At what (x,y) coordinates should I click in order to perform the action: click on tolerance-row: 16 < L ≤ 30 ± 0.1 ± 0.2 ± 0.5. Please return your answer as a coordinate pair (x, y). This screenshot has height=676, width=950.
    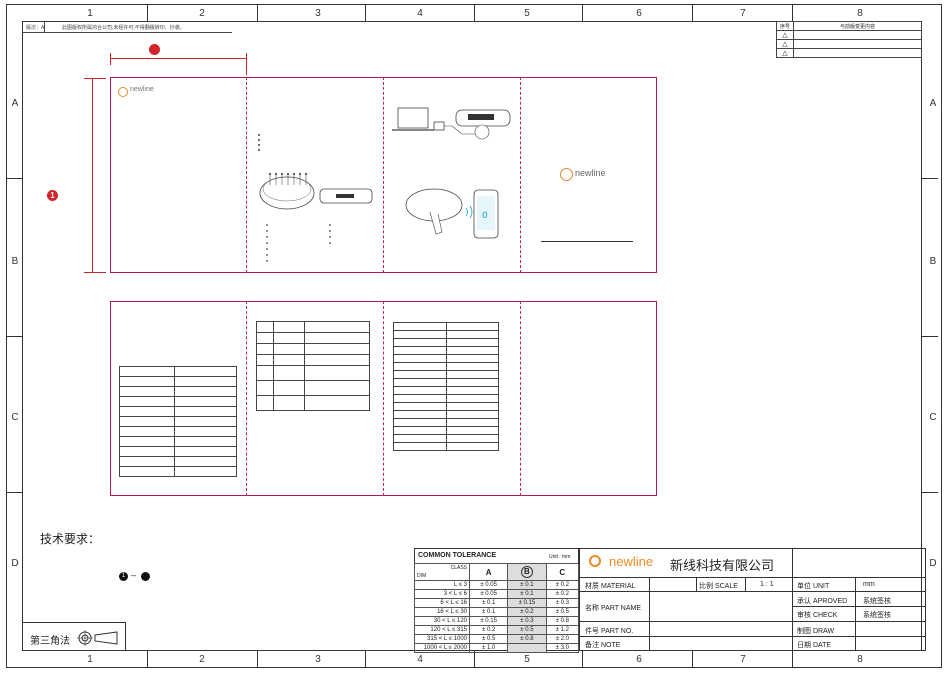
    Looking at the image, I should click on (497, 612).